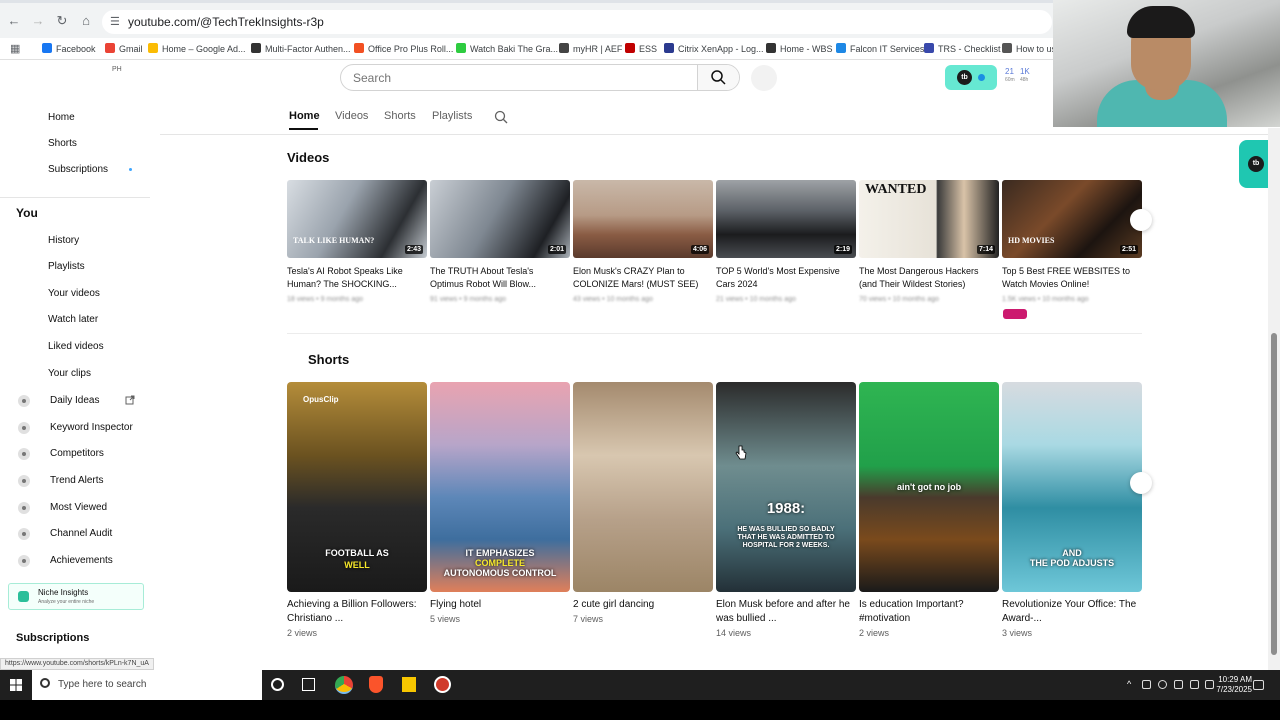  Describe the element at coordinates (452, 116) in the screenshot. I see `tab-playlists: Playlists` at that location.